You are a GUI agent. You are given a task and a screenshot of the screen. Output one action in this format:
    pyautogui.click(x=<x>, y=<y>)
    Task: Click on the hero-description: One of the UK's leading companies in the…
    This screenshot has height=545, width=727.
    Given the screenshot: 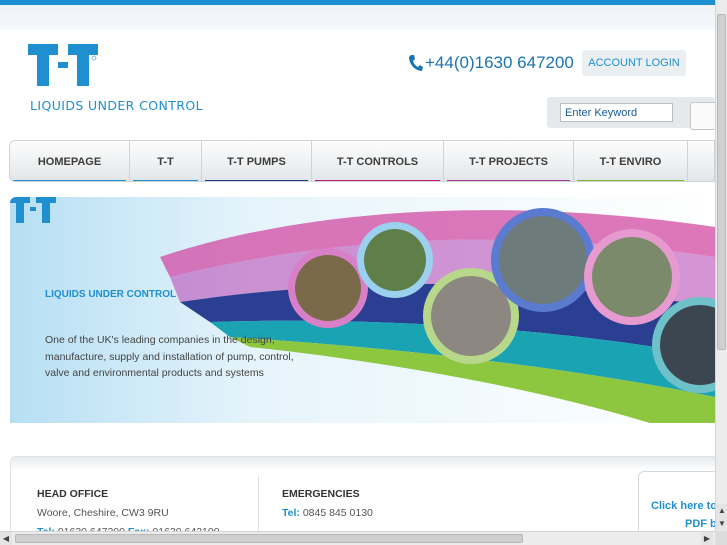 What is the action you would take?
    pyautogui.click(x=169, y=356)
    